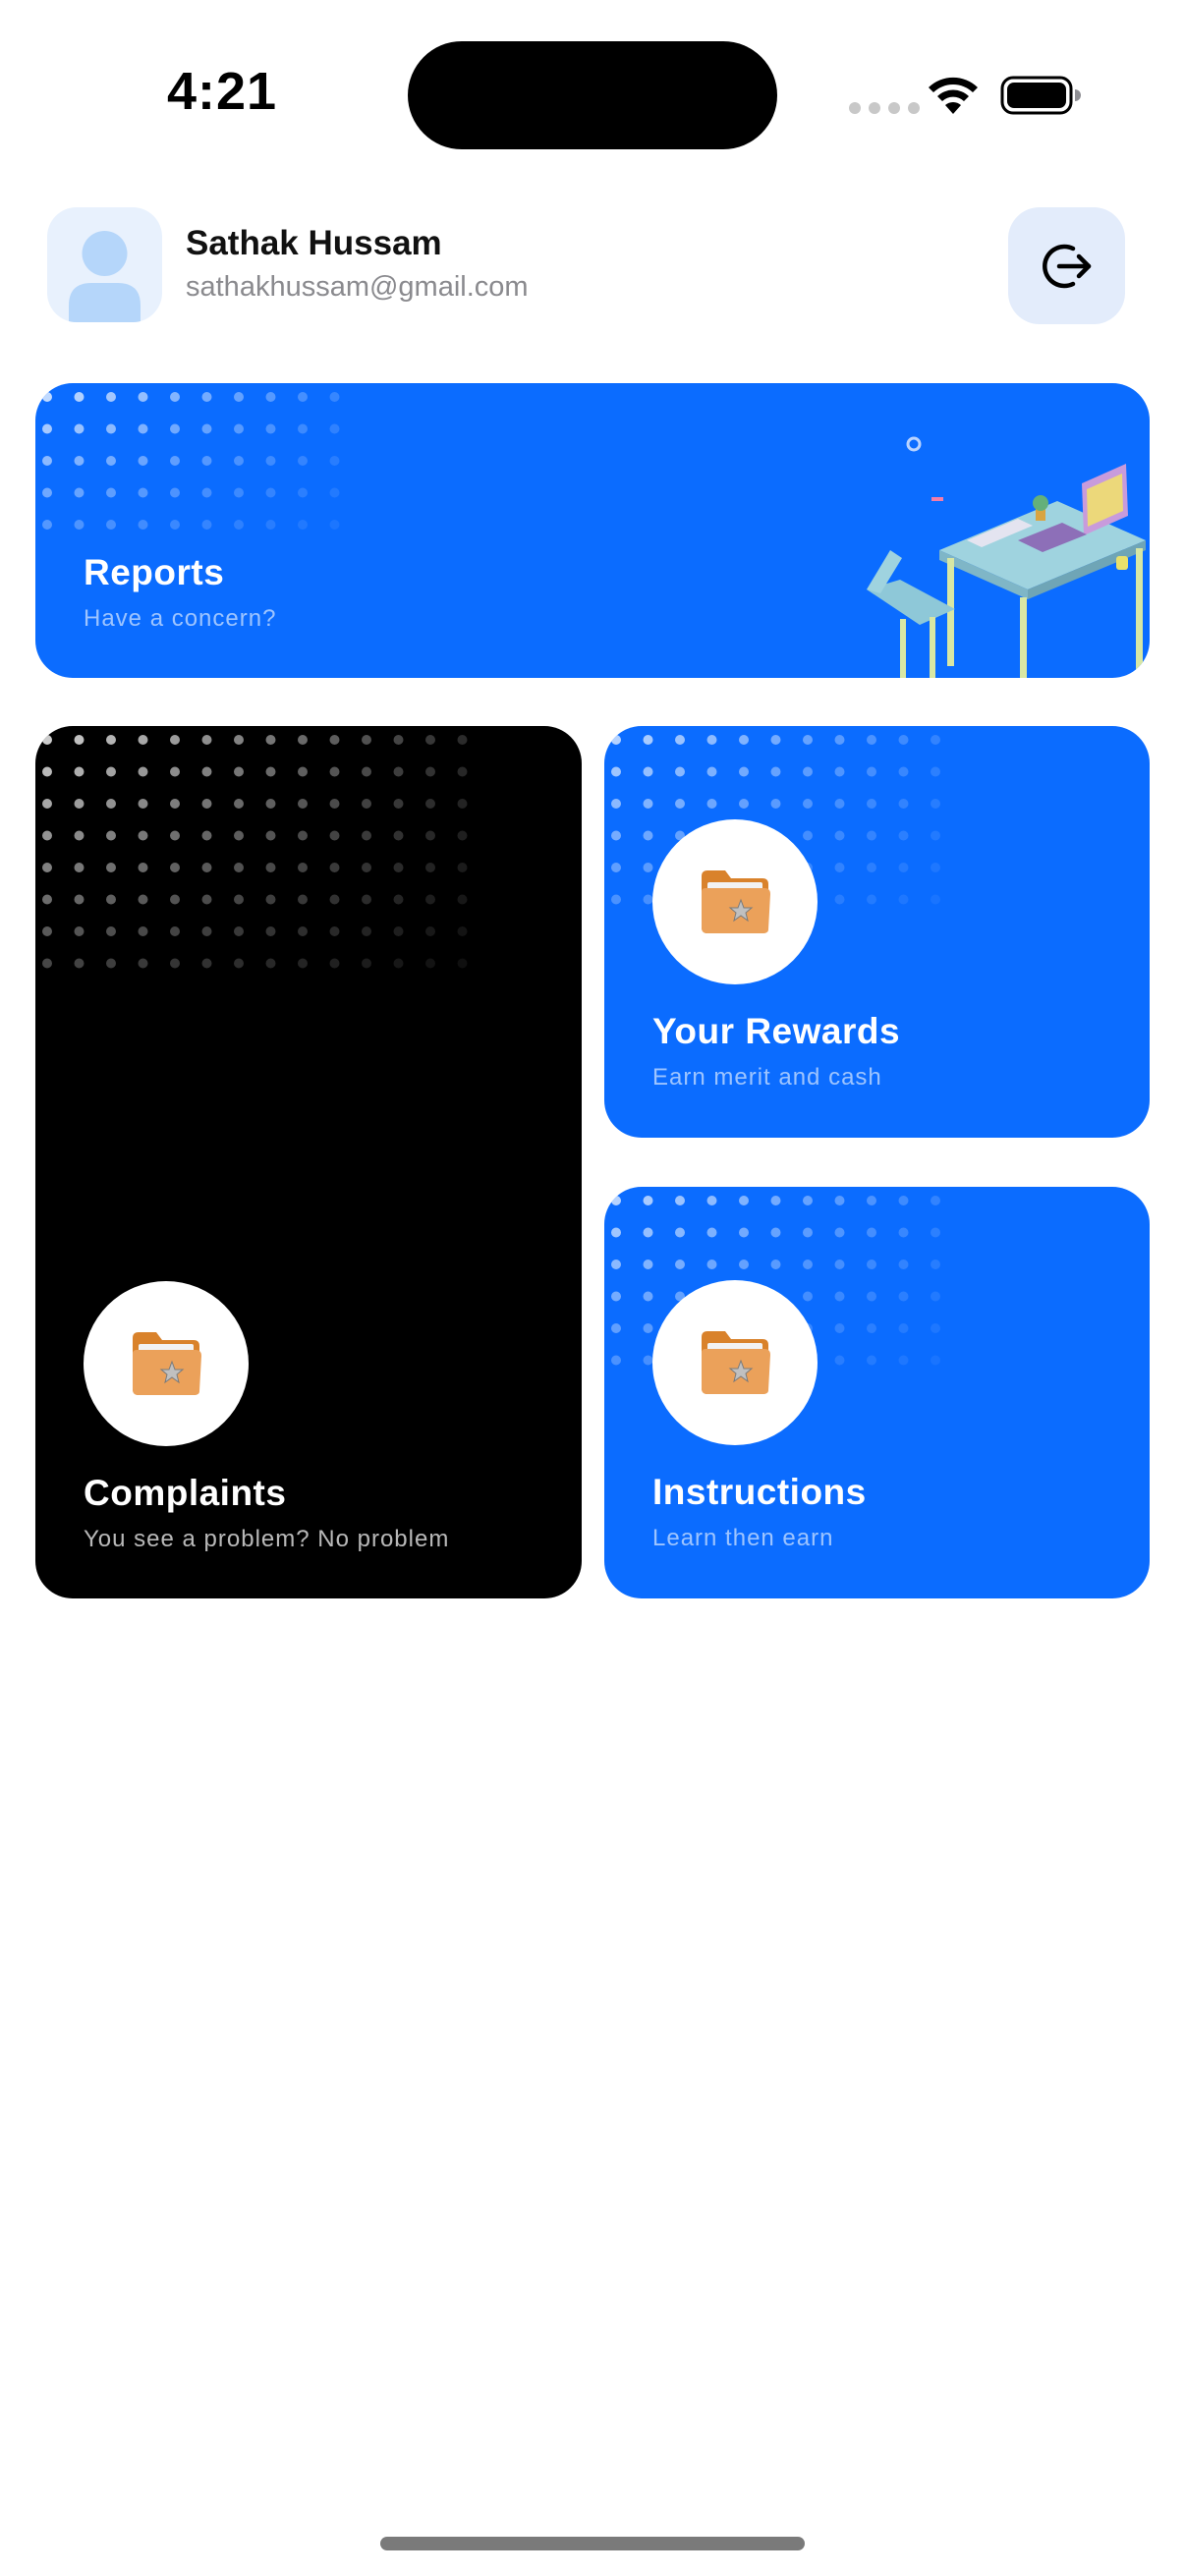 This screenshot has height=2576, width=1185. Describe the element at coordinates (954, 95) in the screenshot. I see `wifi-icon` at that location.